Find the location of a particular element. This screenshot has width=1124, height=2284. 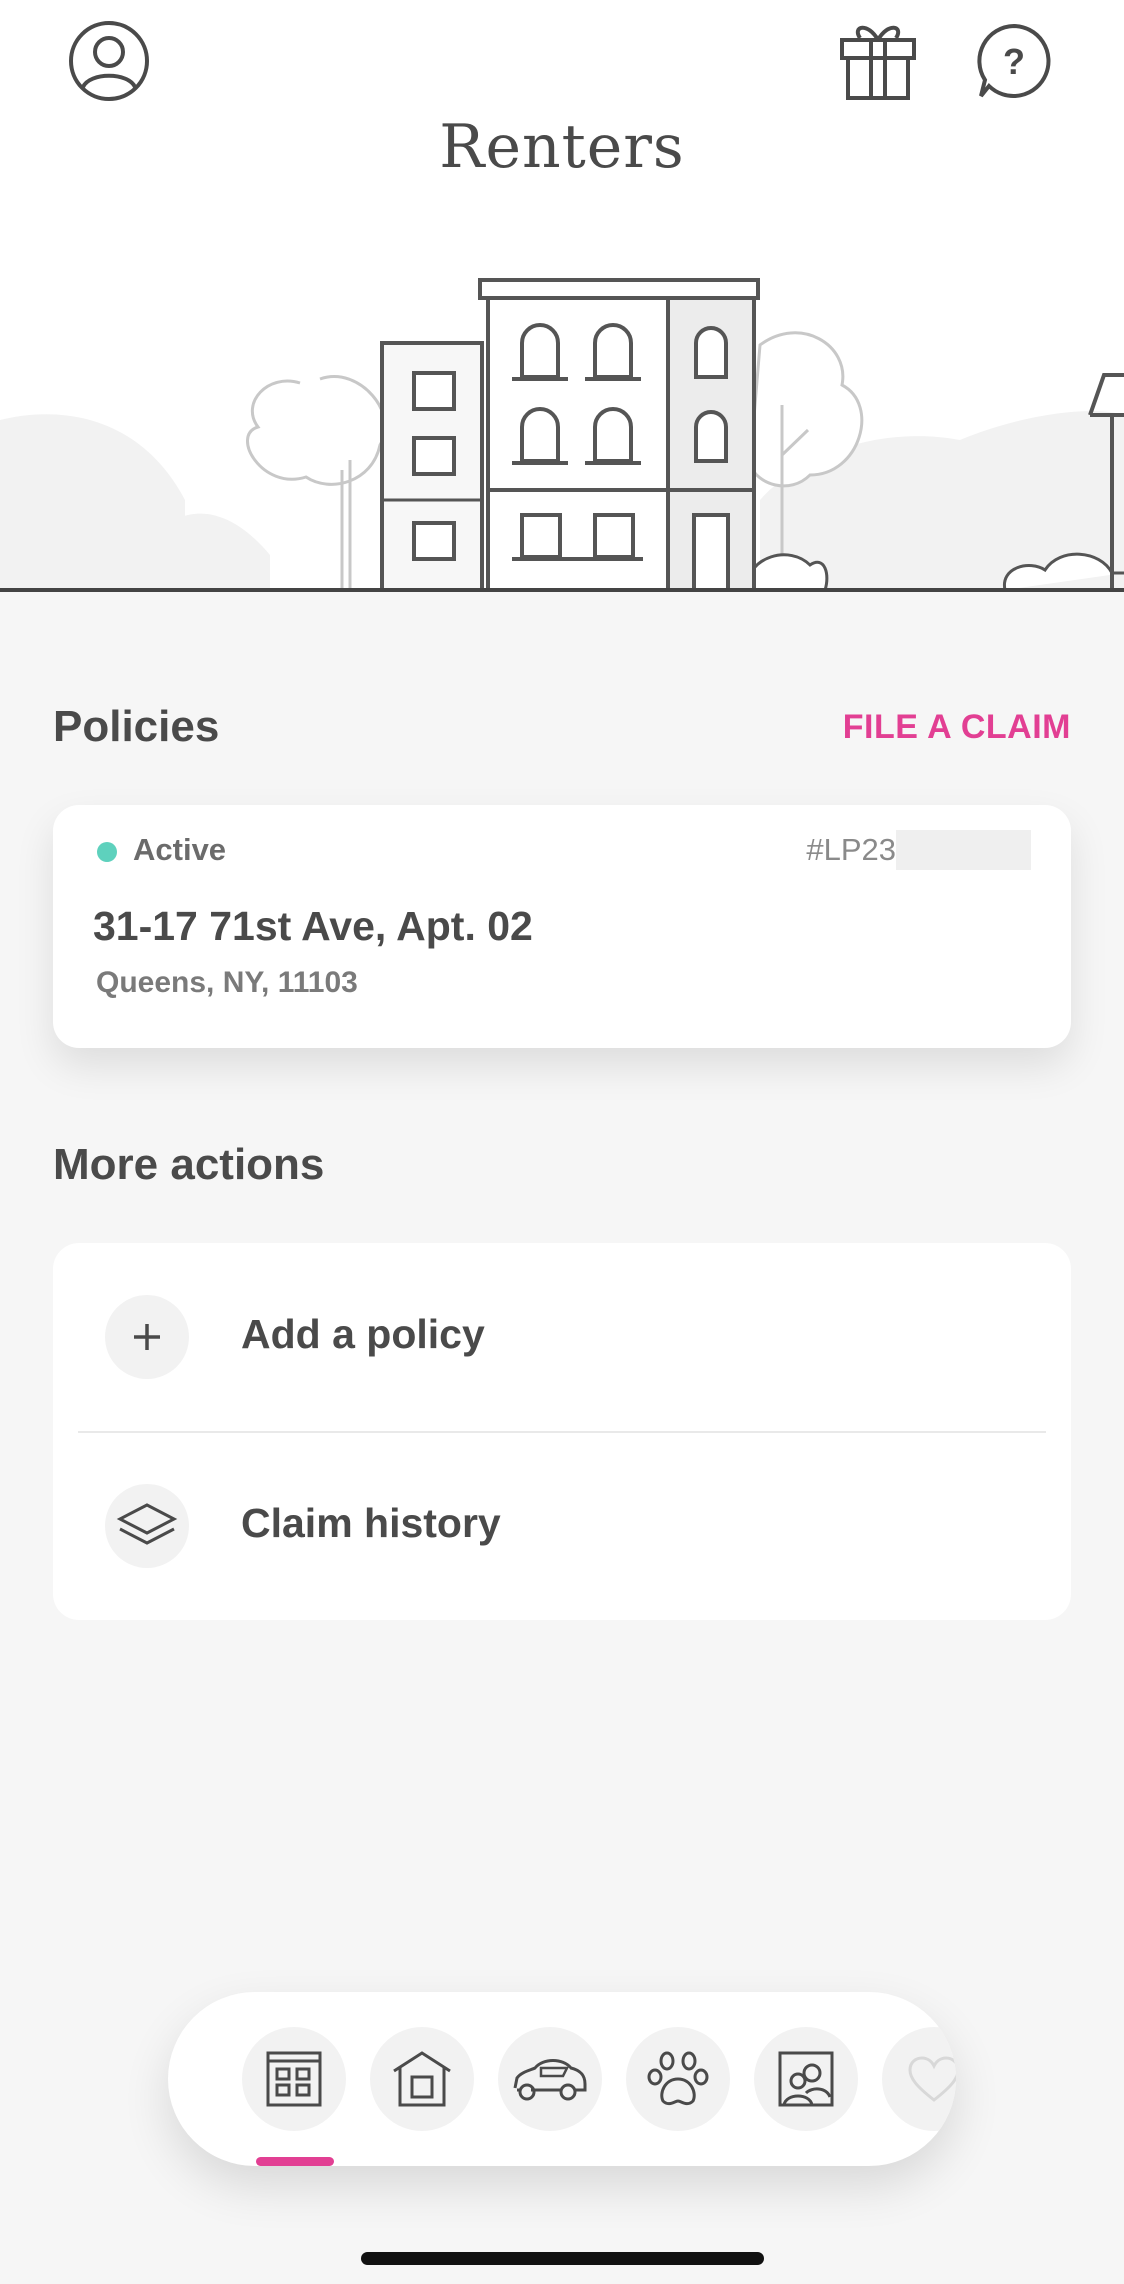

house-icon is located at coordinates (422, 2079).